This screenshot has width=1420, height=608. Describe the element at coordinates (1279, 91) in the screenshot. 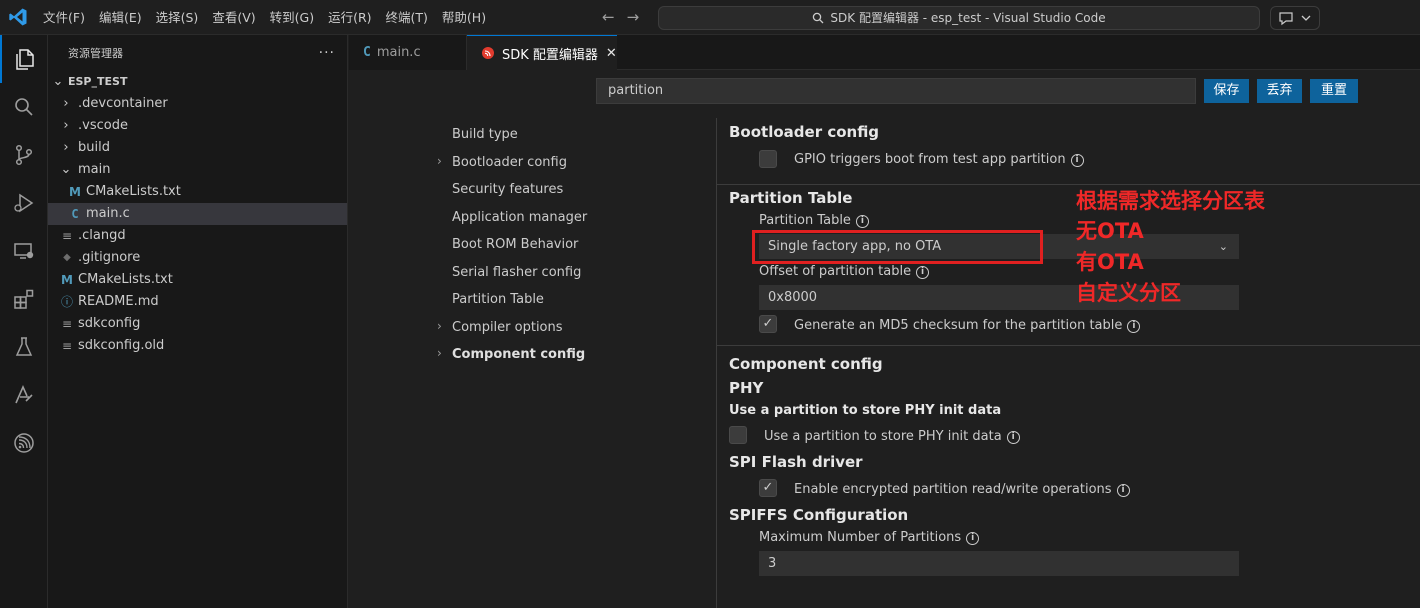

I see `discard-button: 丢弃` at that location.